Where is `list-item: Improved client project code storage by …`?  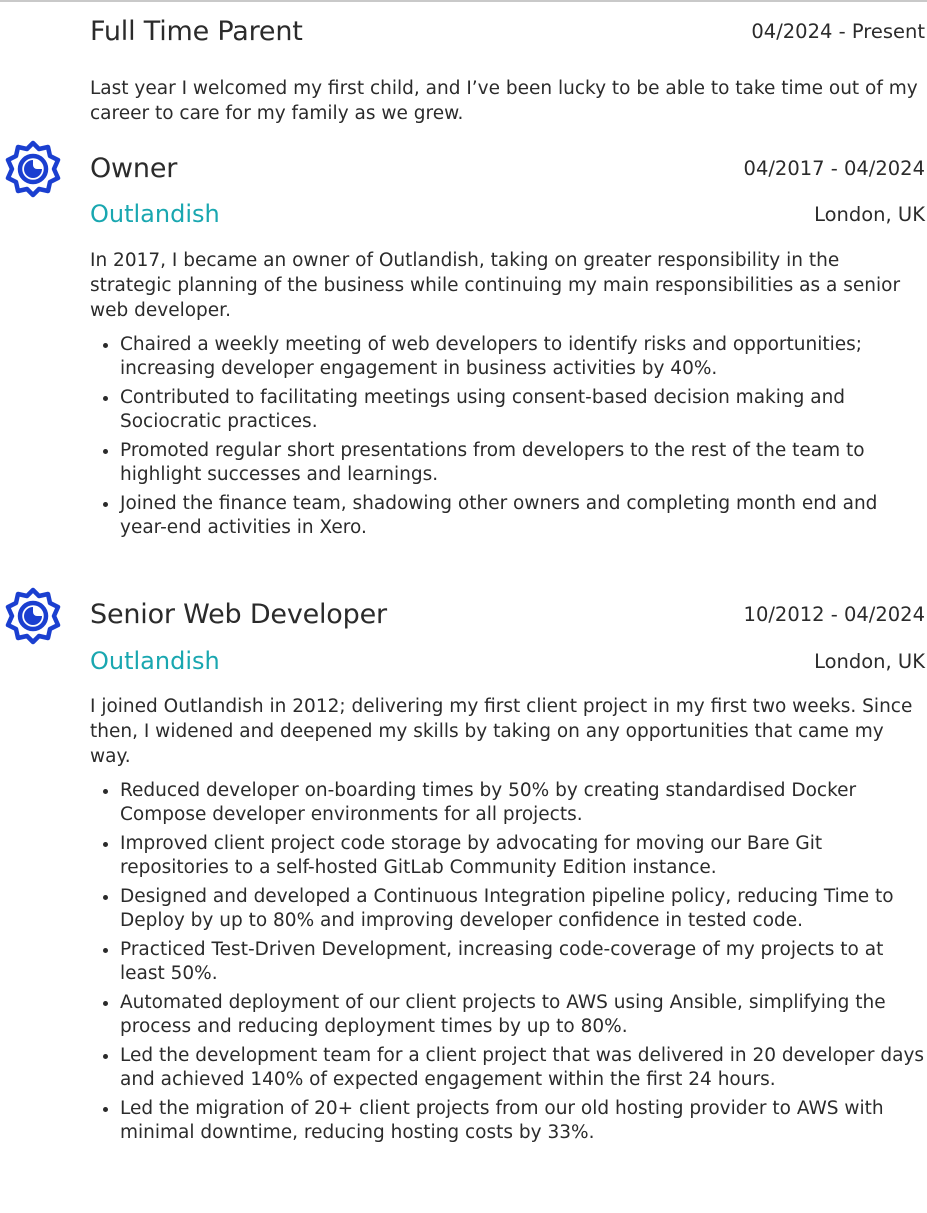
list-item: Improved client project code storage by … is located at coordinates (508, 856).